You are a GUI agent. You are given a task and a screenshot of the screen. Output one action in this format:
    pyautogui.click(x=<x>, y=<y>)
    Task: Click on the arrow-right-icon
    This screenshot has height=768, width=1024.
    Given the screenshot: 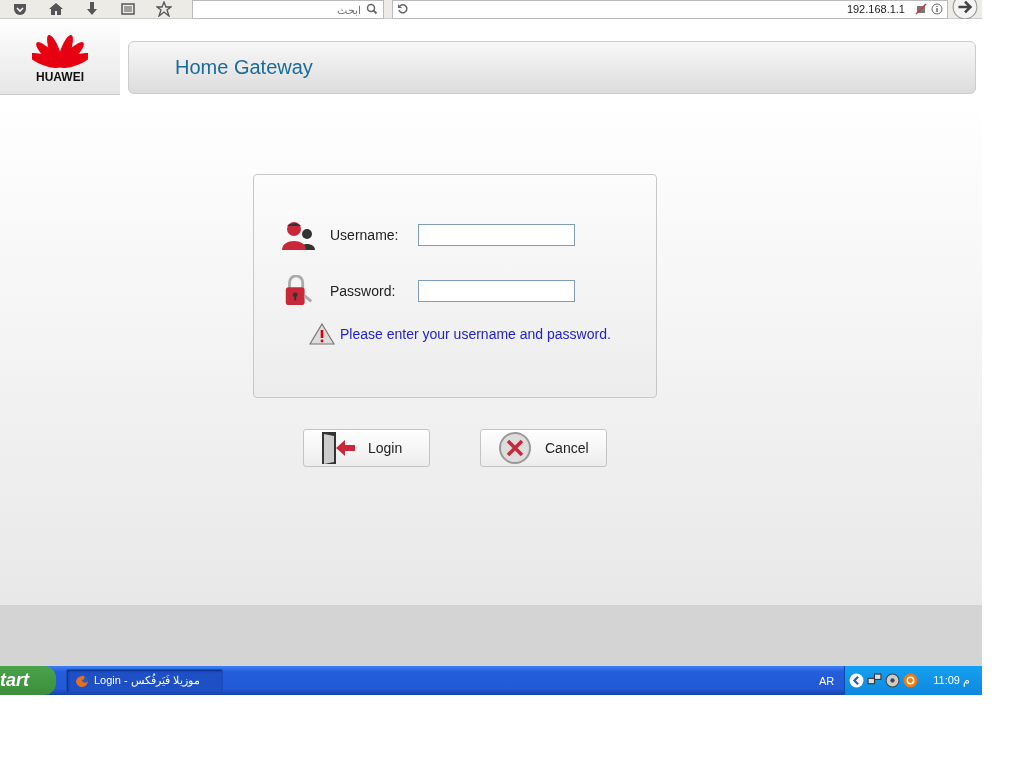 What is the action you would take?
    pyautogui.click(x=965, y=10)
    